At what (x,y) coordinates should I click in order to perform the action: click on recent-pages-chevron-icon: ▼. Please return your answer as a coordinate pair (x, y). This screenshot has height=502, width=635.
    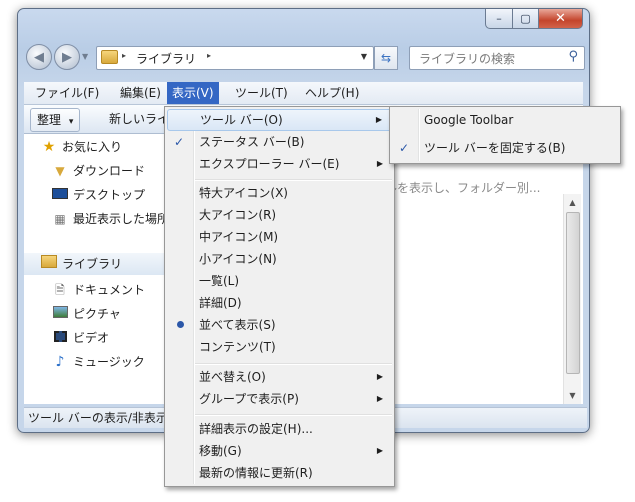
    Looking at the image, I should click on (85, 56).